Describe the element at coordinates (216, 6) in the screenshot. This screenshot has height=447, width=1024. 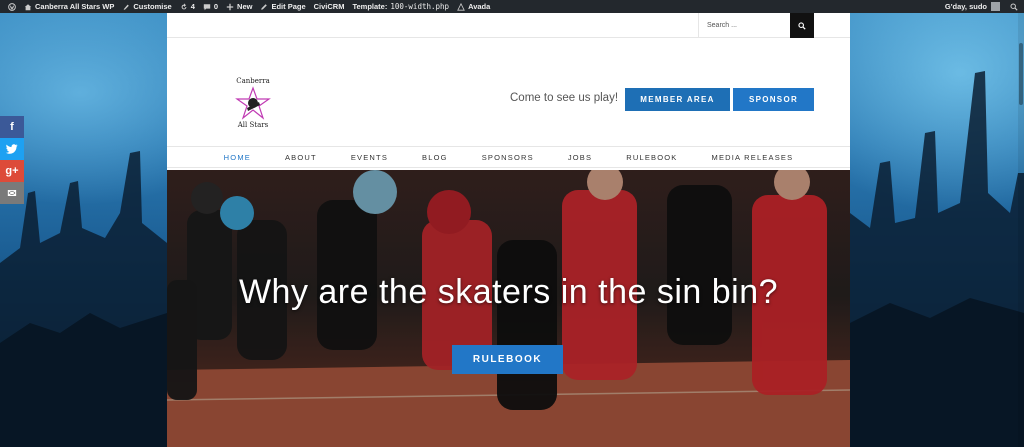
I see `comments-count: 0` at that location.